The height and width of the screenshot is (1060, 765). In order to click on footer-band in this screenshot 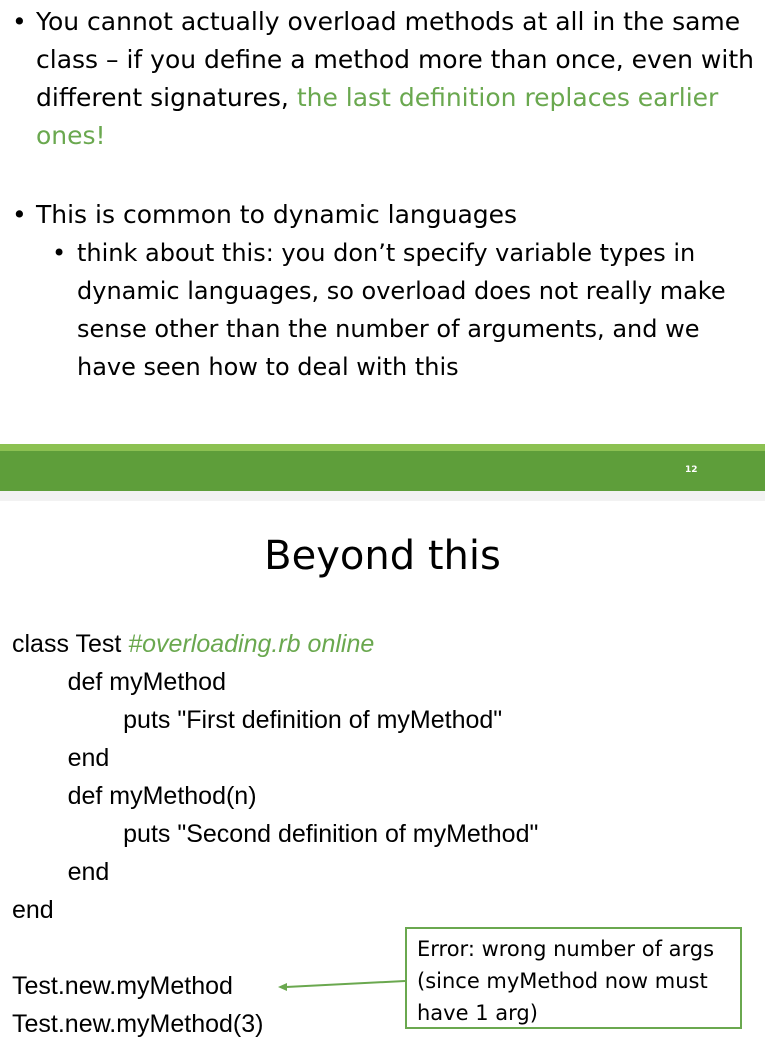, I will do `click(382, 471)`.